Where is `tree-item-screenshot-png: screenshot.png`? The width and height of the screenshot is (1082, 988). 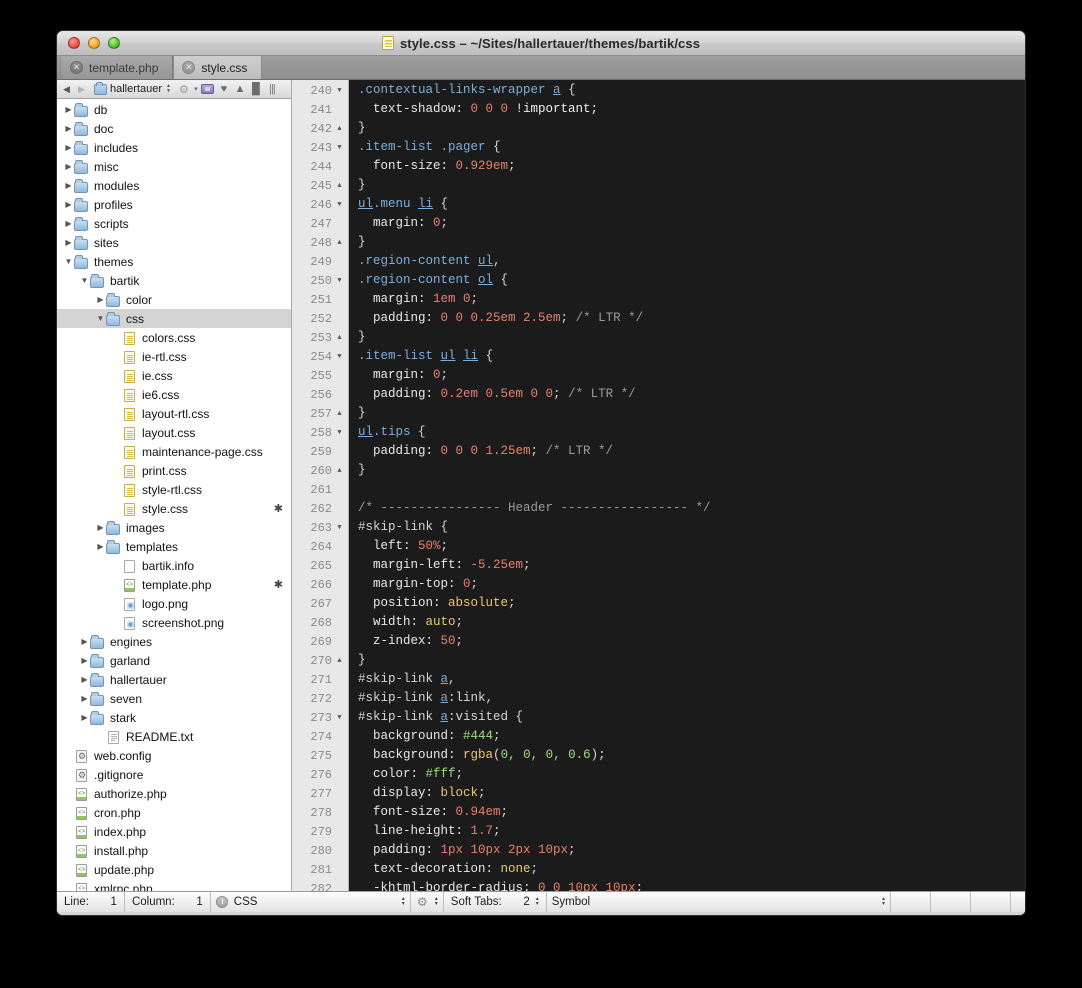 tree-item-screenshot-png: screenshot.png is located at coordinates (174, 622).